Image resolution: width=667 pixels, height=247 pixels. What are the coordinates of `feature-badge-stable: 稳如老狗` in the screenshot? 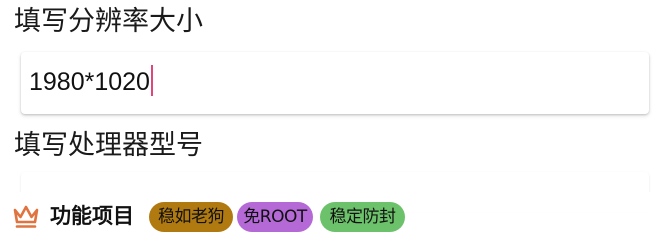 It's located at (191, 217).